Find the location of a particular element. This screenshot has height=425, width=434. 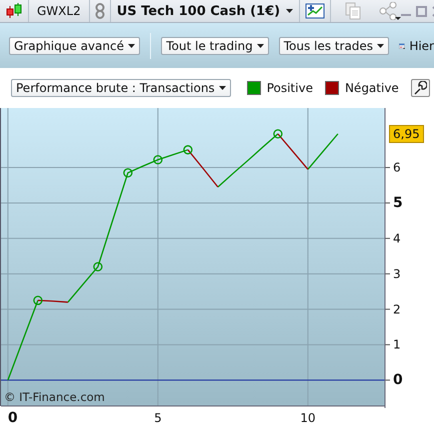

candlestick-icon is located at coordinates (14, 11).